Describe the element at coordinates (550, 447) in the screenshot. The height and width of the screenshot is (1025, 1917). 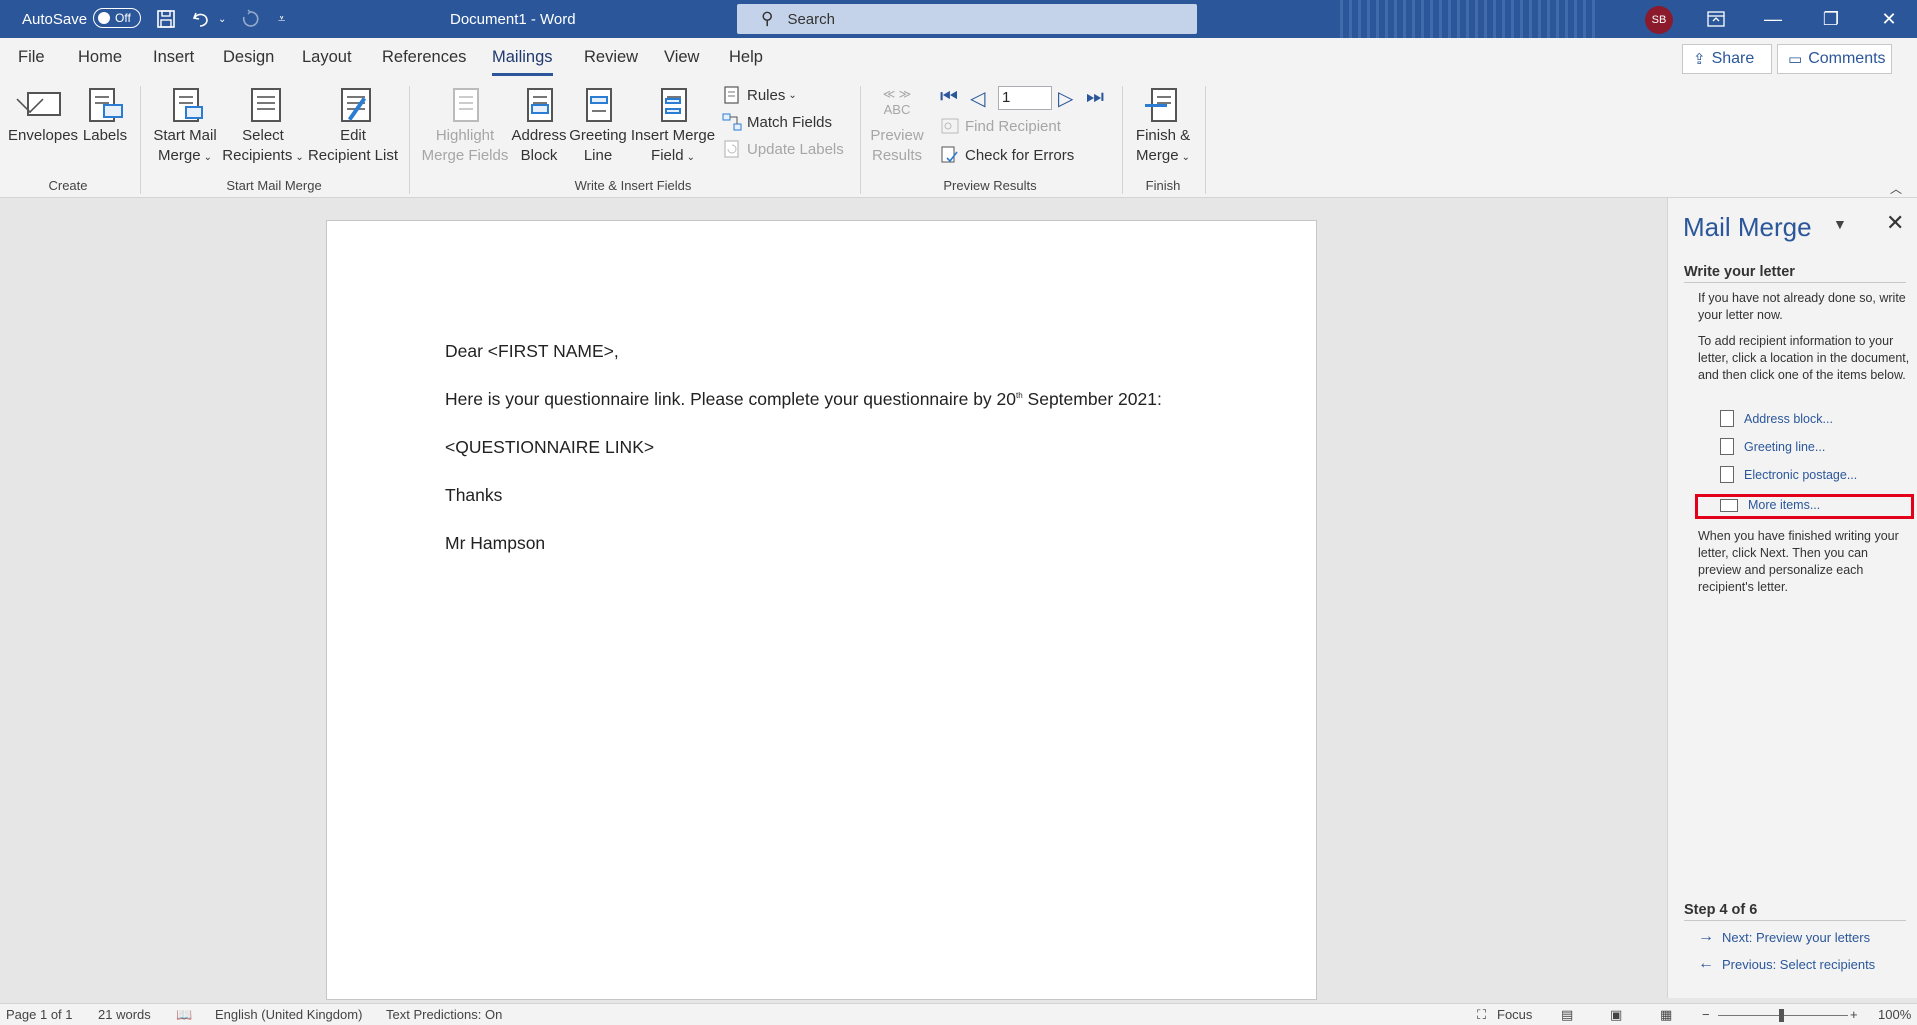
I see `questionnaire-link-field: <QUESTIONNAIRE LINK>` at that location.